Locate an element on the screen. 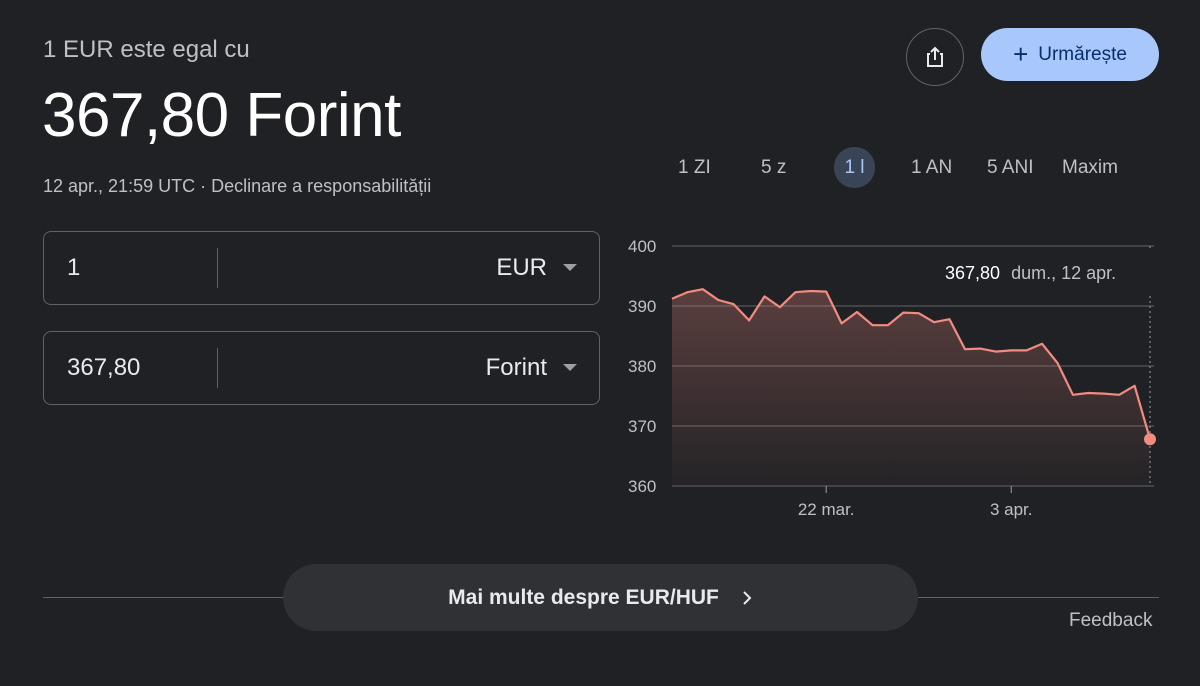  y-tick-label: 400 is located at coordinates (642, 246).